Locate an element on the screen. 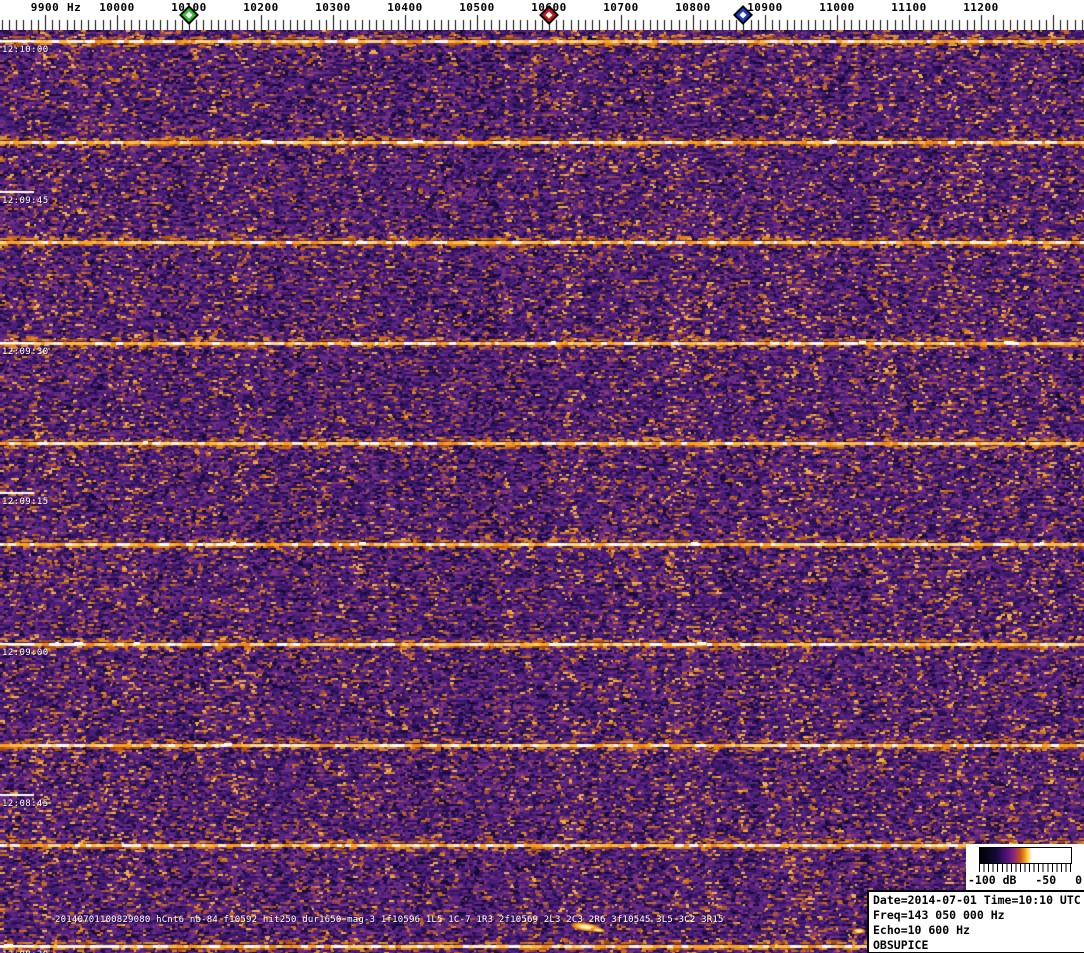 The width and height of the screenshot is (1084, 953). legend-min-label: -100 dB is located at coordinates (992, 880).